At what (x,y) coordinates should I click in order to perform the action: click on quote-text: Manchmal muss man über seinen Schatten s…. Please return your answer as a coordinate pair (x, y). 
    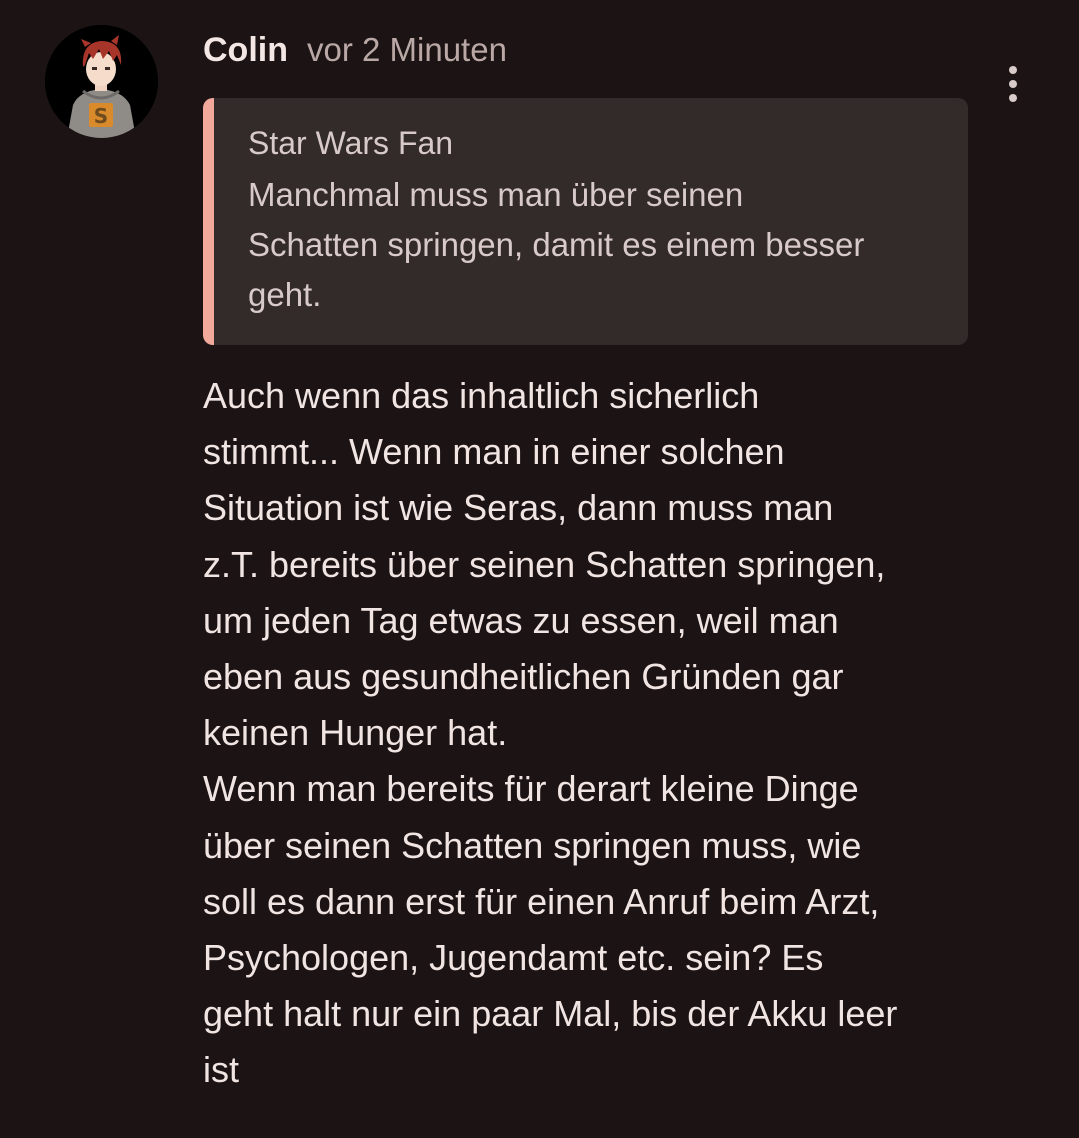
    Looking at the image, I should click on (556, 244).